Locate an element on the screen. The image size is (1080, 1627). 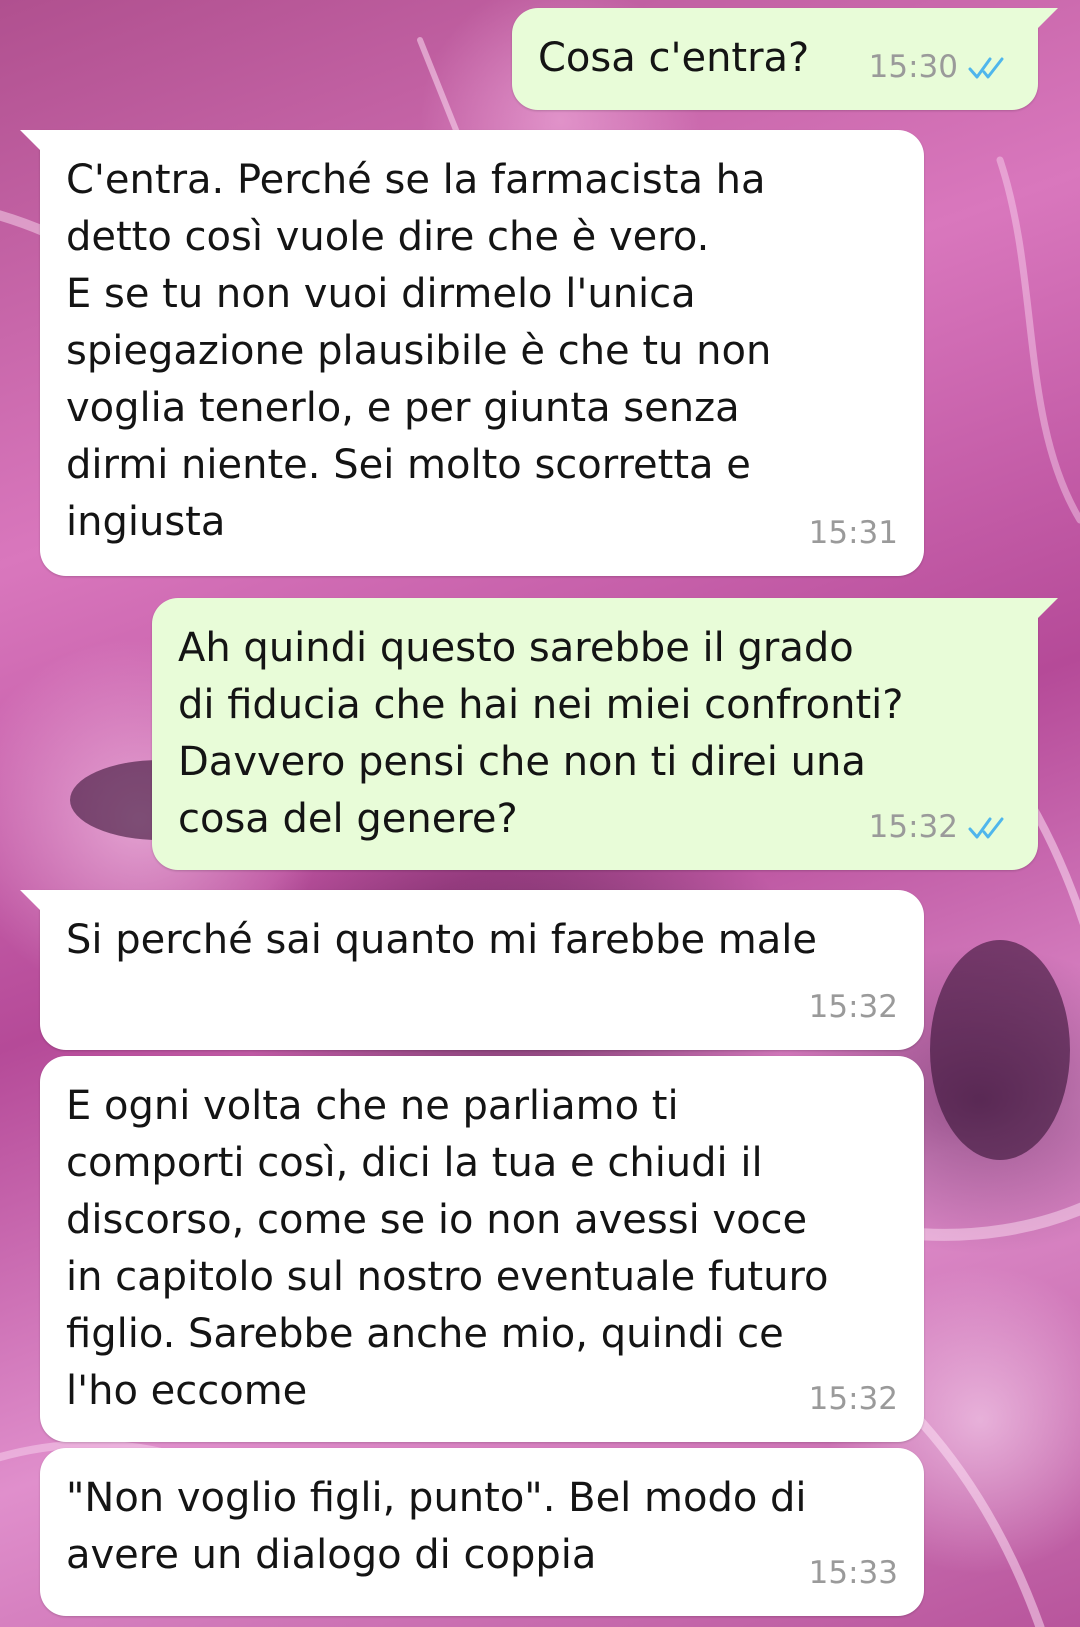
message-text: Cosa c'entra? is located at coordinates (674, 58).